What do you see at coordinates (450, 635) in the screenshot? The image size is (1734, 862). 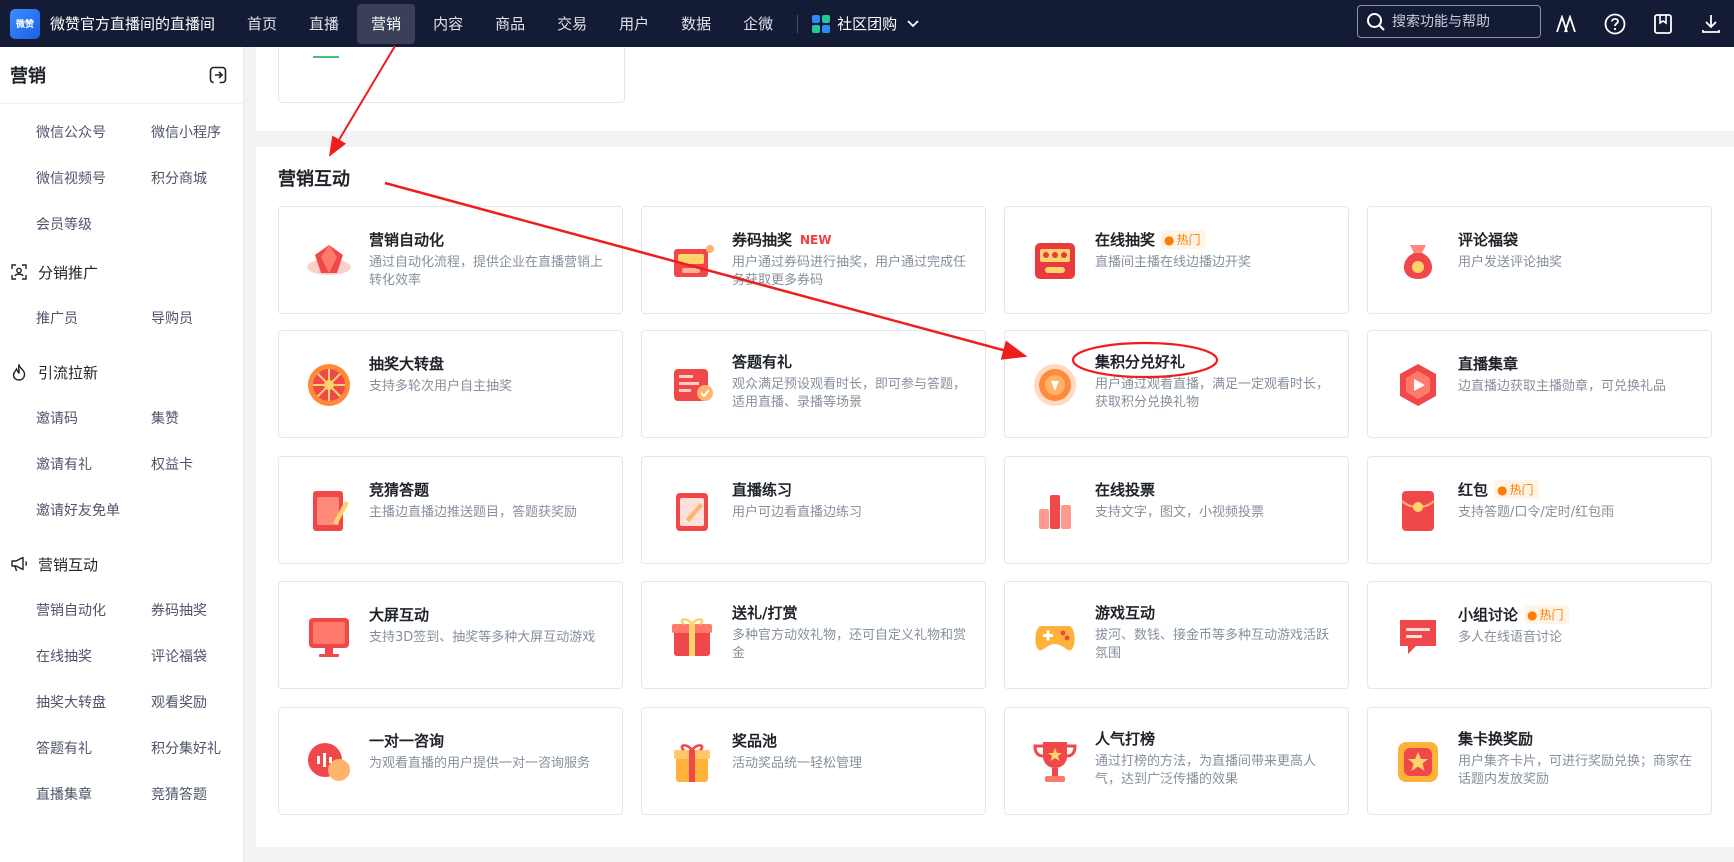 I see `card-big-screen: 大屏互动 支持3D签到、抽奖等多种大屏互动游戏` at bounding box center [450, 635].